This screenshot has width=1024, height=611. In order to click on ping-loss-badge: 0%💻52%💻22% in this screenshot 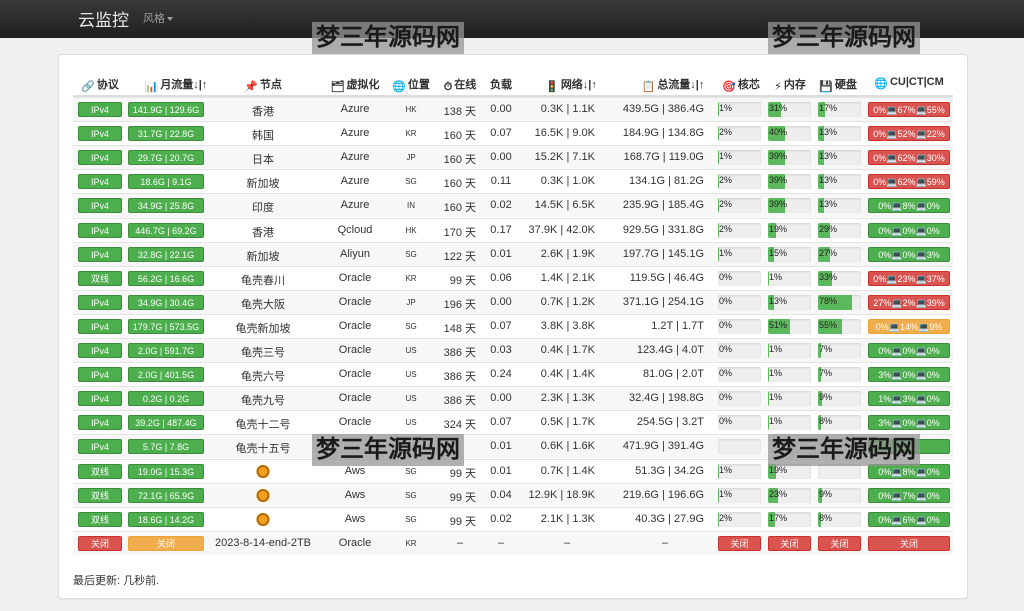, I will do `click(909, 134)`.